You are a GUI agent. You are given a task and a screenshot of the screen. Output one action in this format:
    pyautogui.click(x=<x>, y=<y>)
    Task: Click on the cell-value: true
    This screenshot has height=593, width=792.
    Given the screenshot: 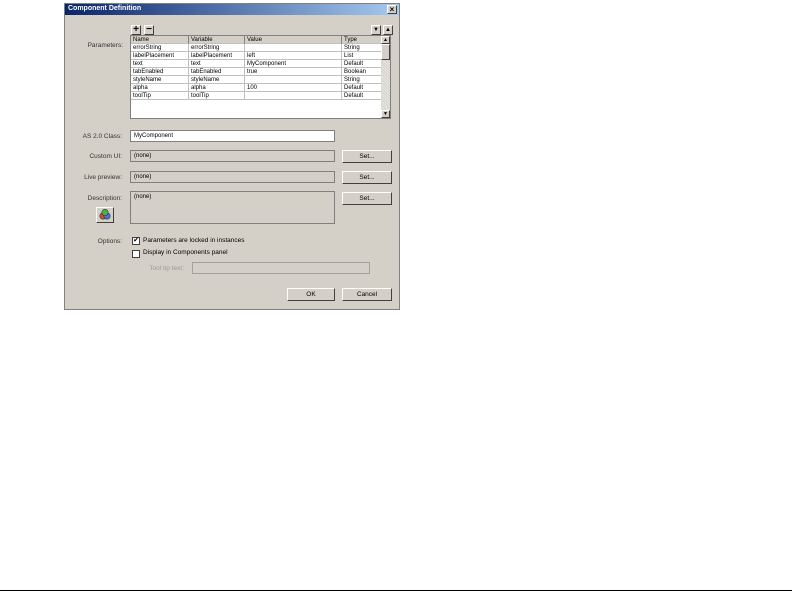 What is the action you would take?
    pyautogui.click(x=293, y=72)
    